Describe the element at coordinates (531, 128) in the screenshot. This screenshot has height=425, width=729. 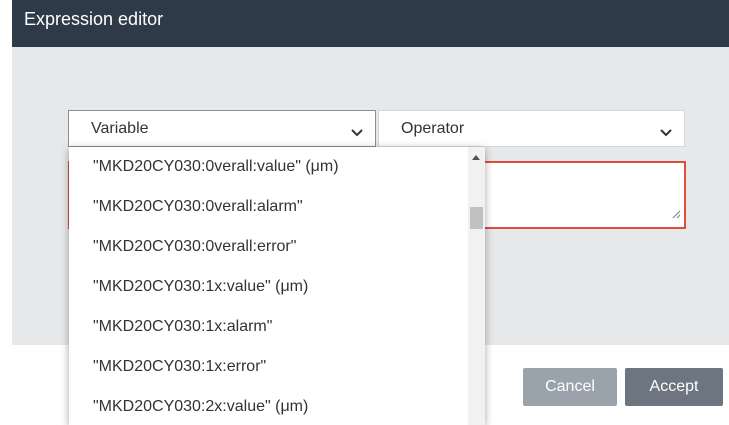
I see `operator-select: Operator` at that location.